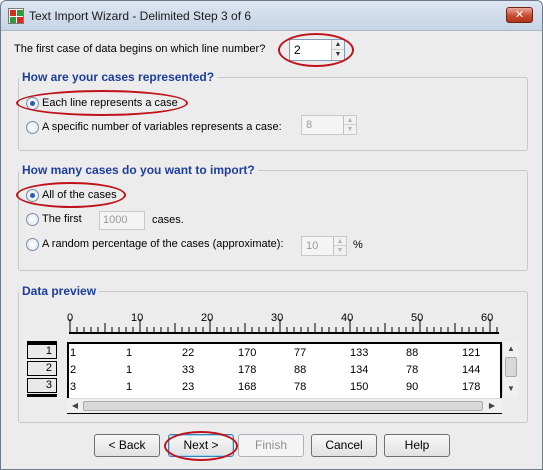  What do you see at coordinates (487, 318) in the screenshot?
I see `ruler-label: 60` at bounding box center [487, 318].